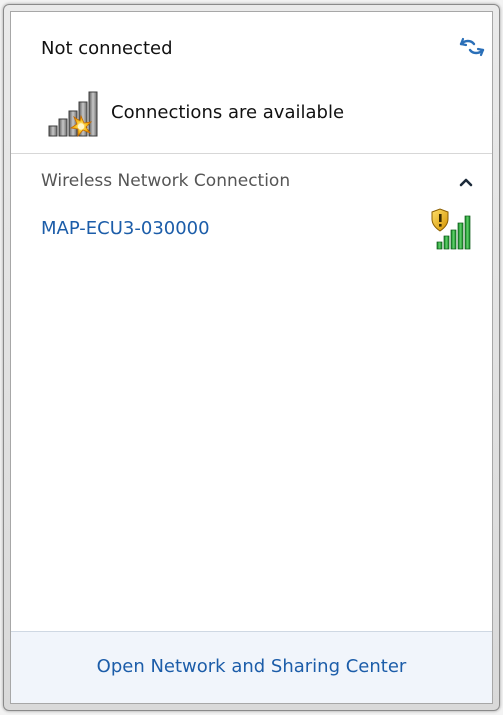 The width and height of the screenshot is (503, 715). I want to click on security-shield-icon, so click(440, 220).